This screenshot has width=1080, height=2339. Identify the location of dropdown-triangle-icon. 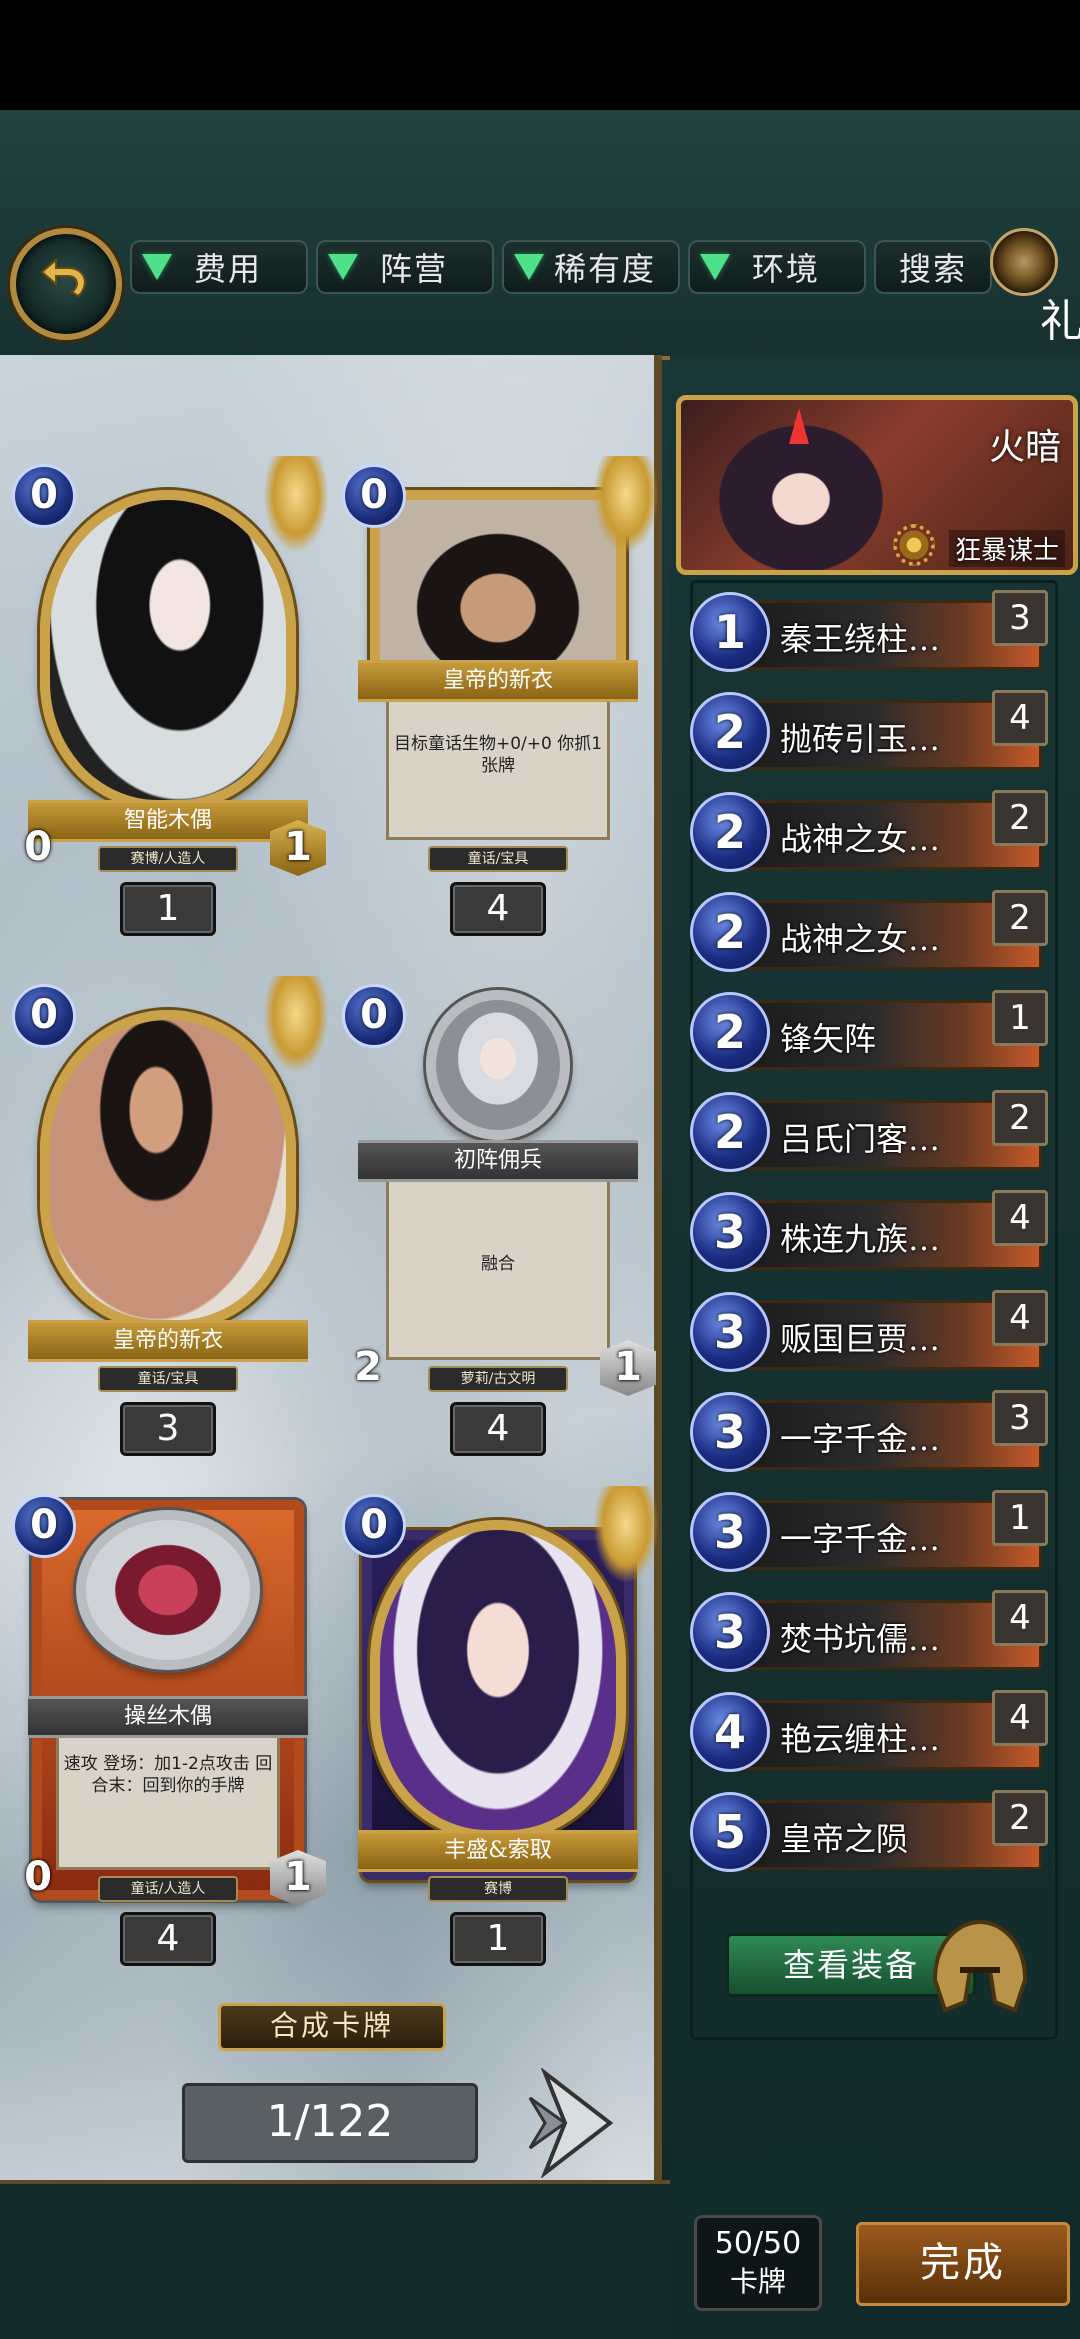
(343, 267).